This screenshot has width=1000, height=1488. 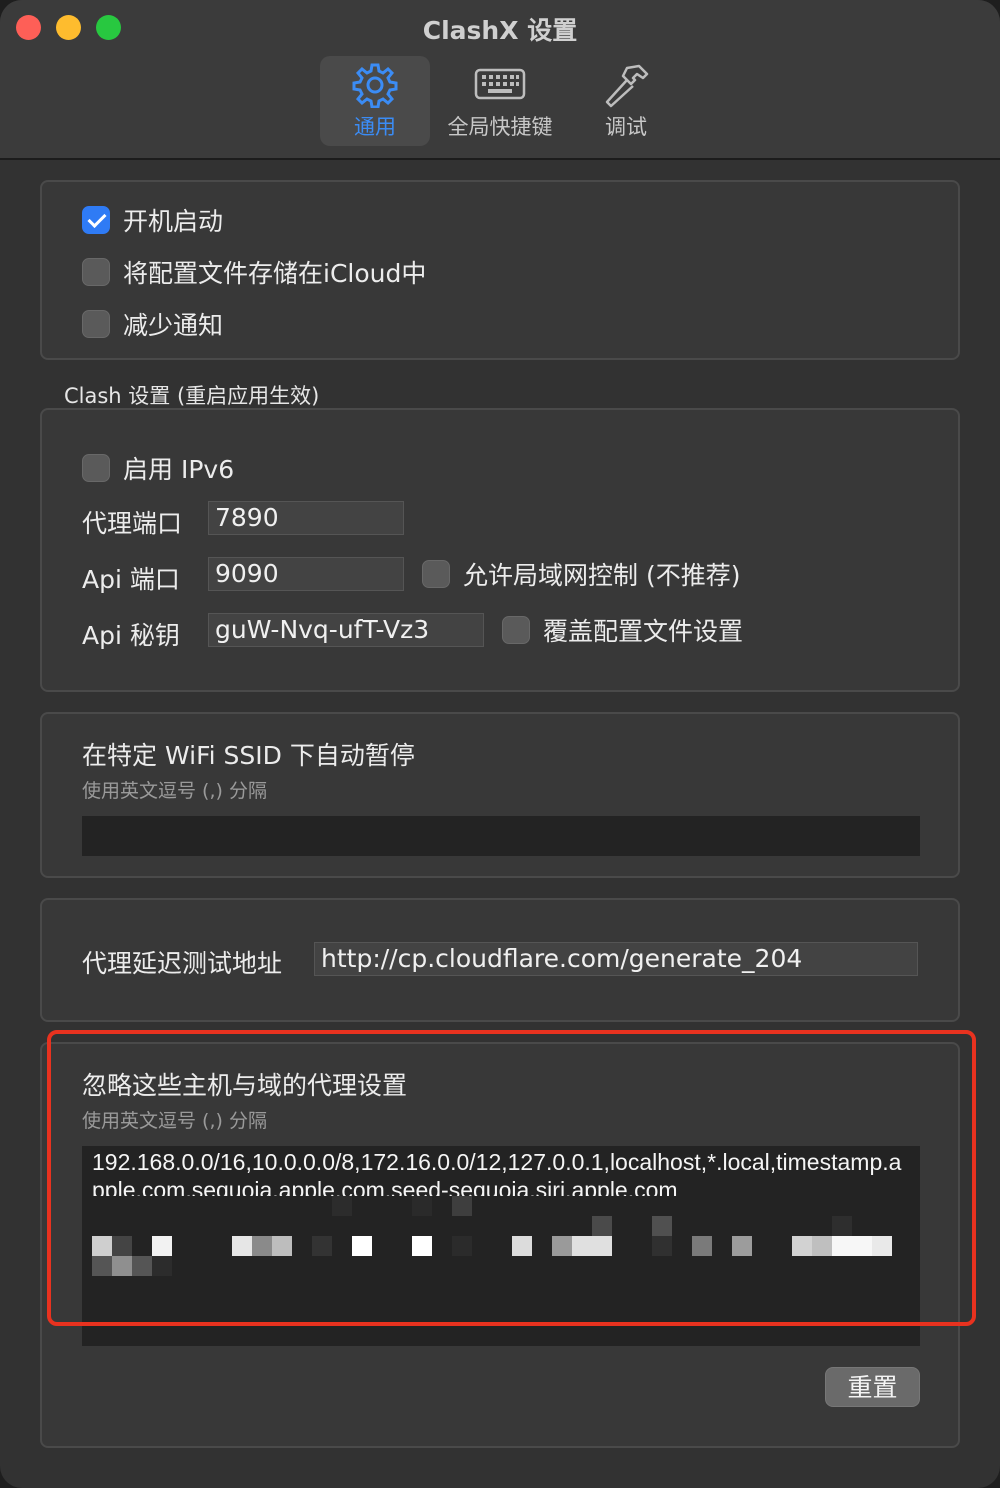 I want to click on bypass-title: 忽略这些主机与域的代理设置, so click(x=245, y=1085).